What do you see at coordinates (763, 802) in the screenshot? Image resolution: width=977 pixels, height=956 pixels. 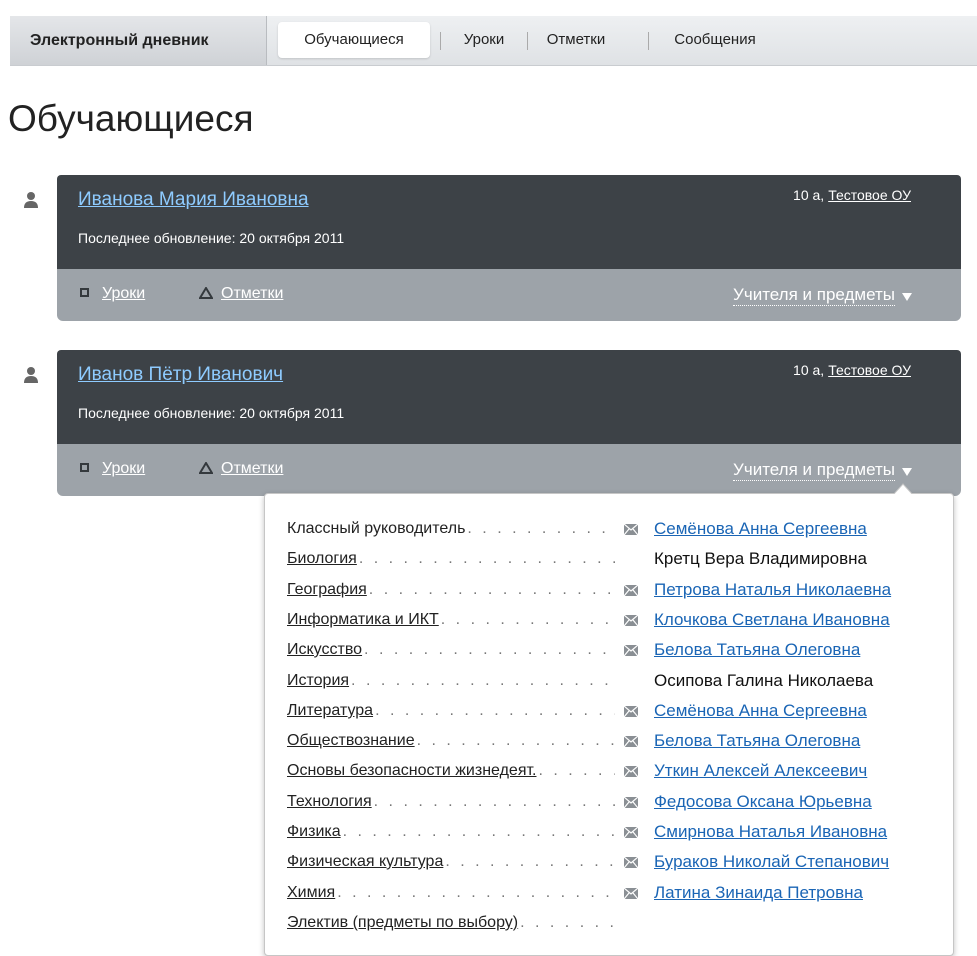 I see `teacher-link: Федосова Оксана Юрьевна` at bounding box center [763, 802].